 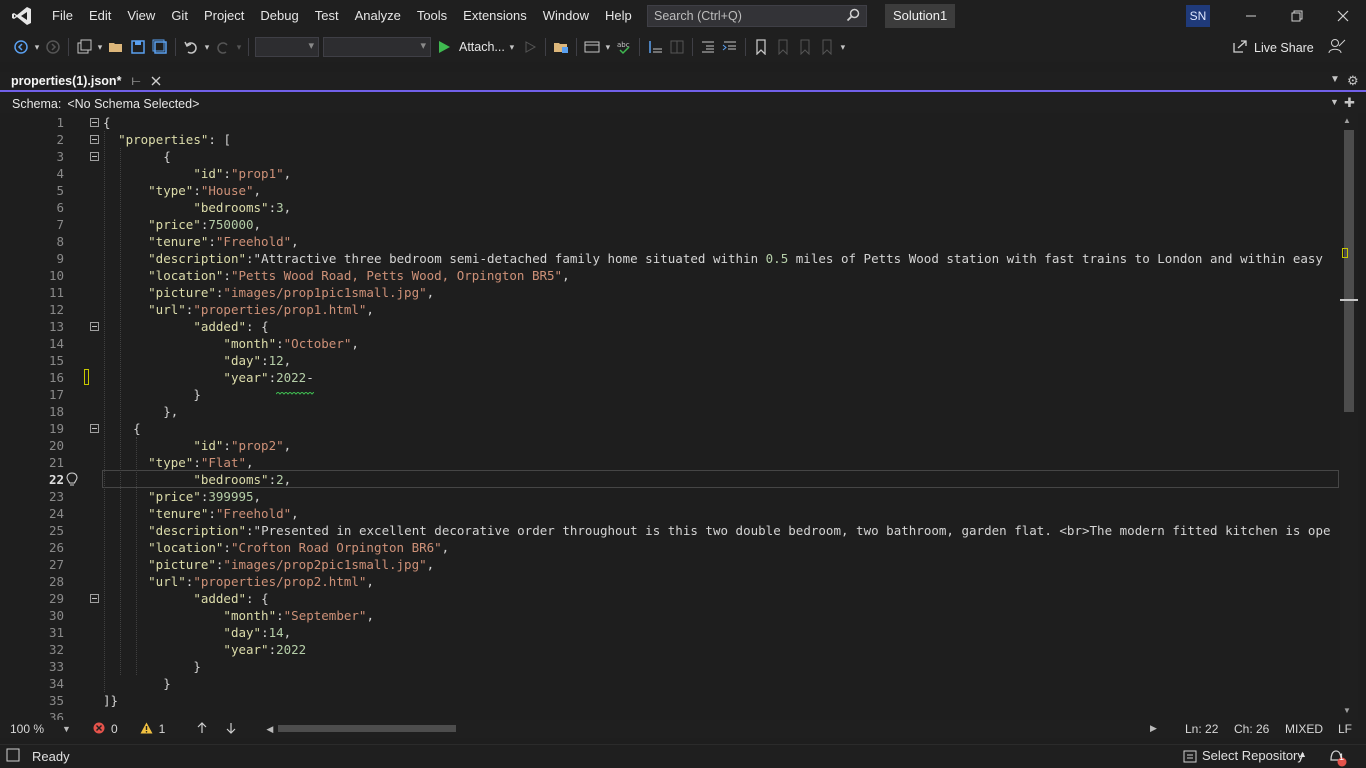 What do you see at coordinates (670, 241) in the screenshot?
I see `code-line: 8 "tenure":"Freehold",` at bounding box center [670, 241].